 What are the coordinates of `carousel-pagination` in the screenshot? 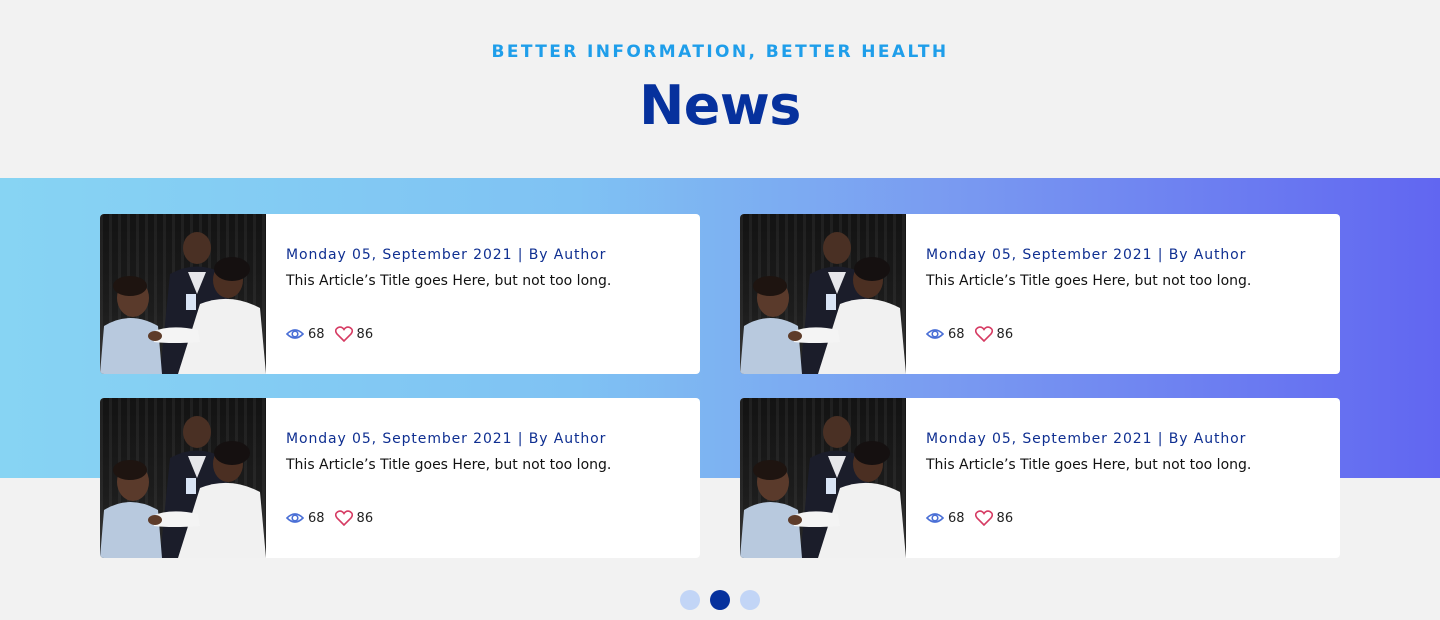 It's located at (720, 600).